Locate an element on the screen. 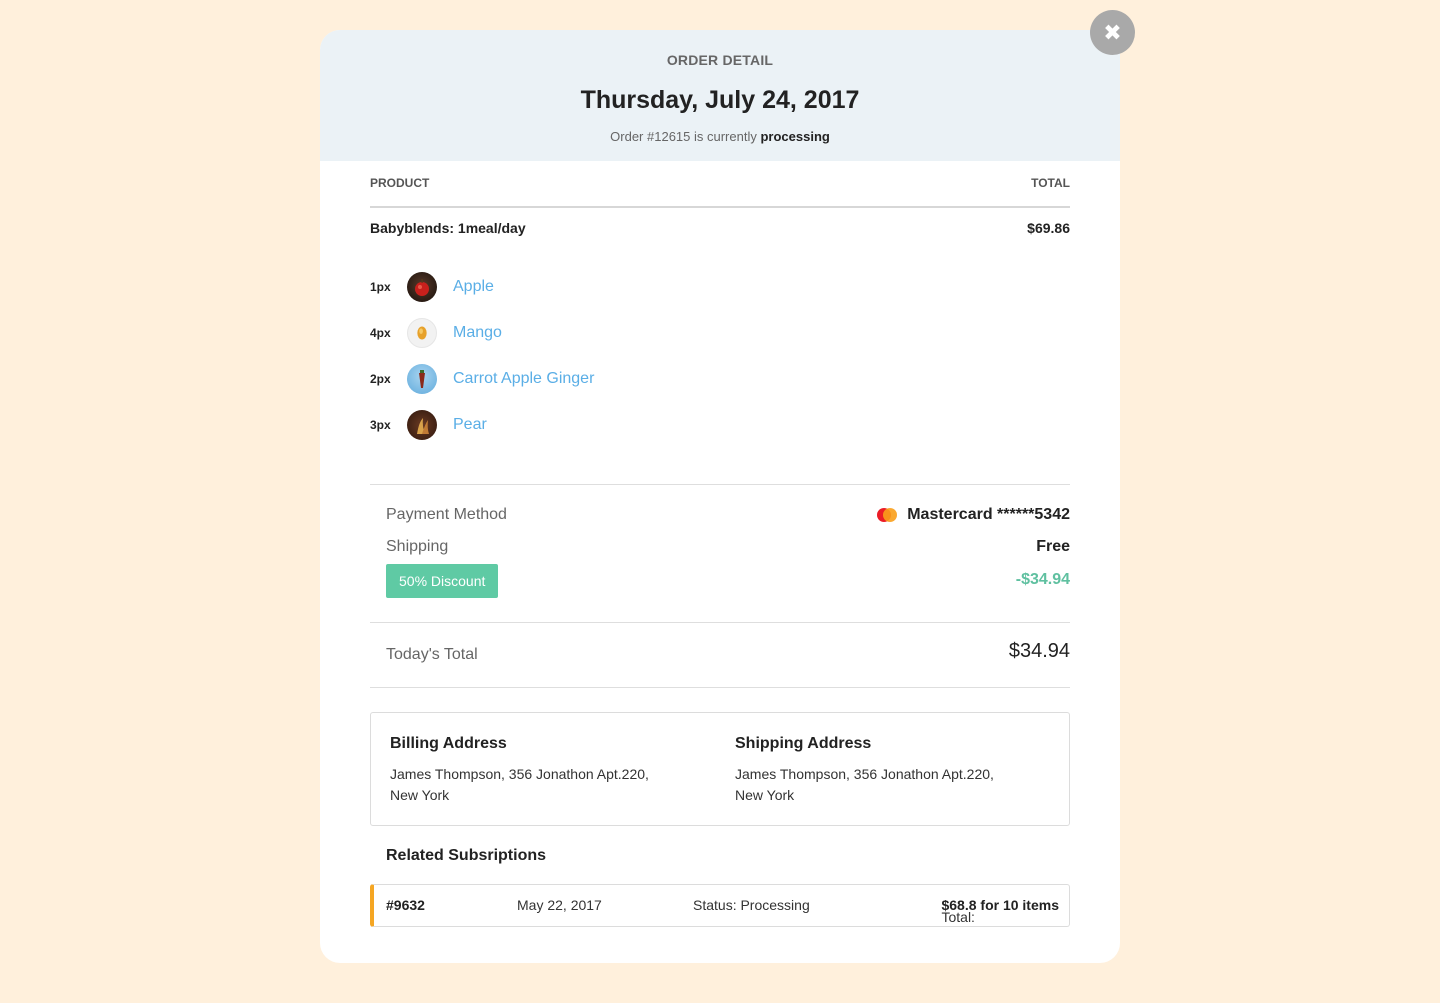  shipping-label: Shipping is located at coordinates (417, 546).